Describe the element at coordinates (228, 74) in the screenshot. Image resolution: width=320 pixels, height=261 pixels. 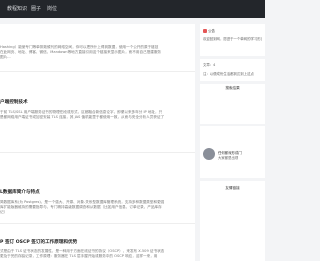
I see `stat-line: 注：以便成份生活都到达到上这点` at that location.